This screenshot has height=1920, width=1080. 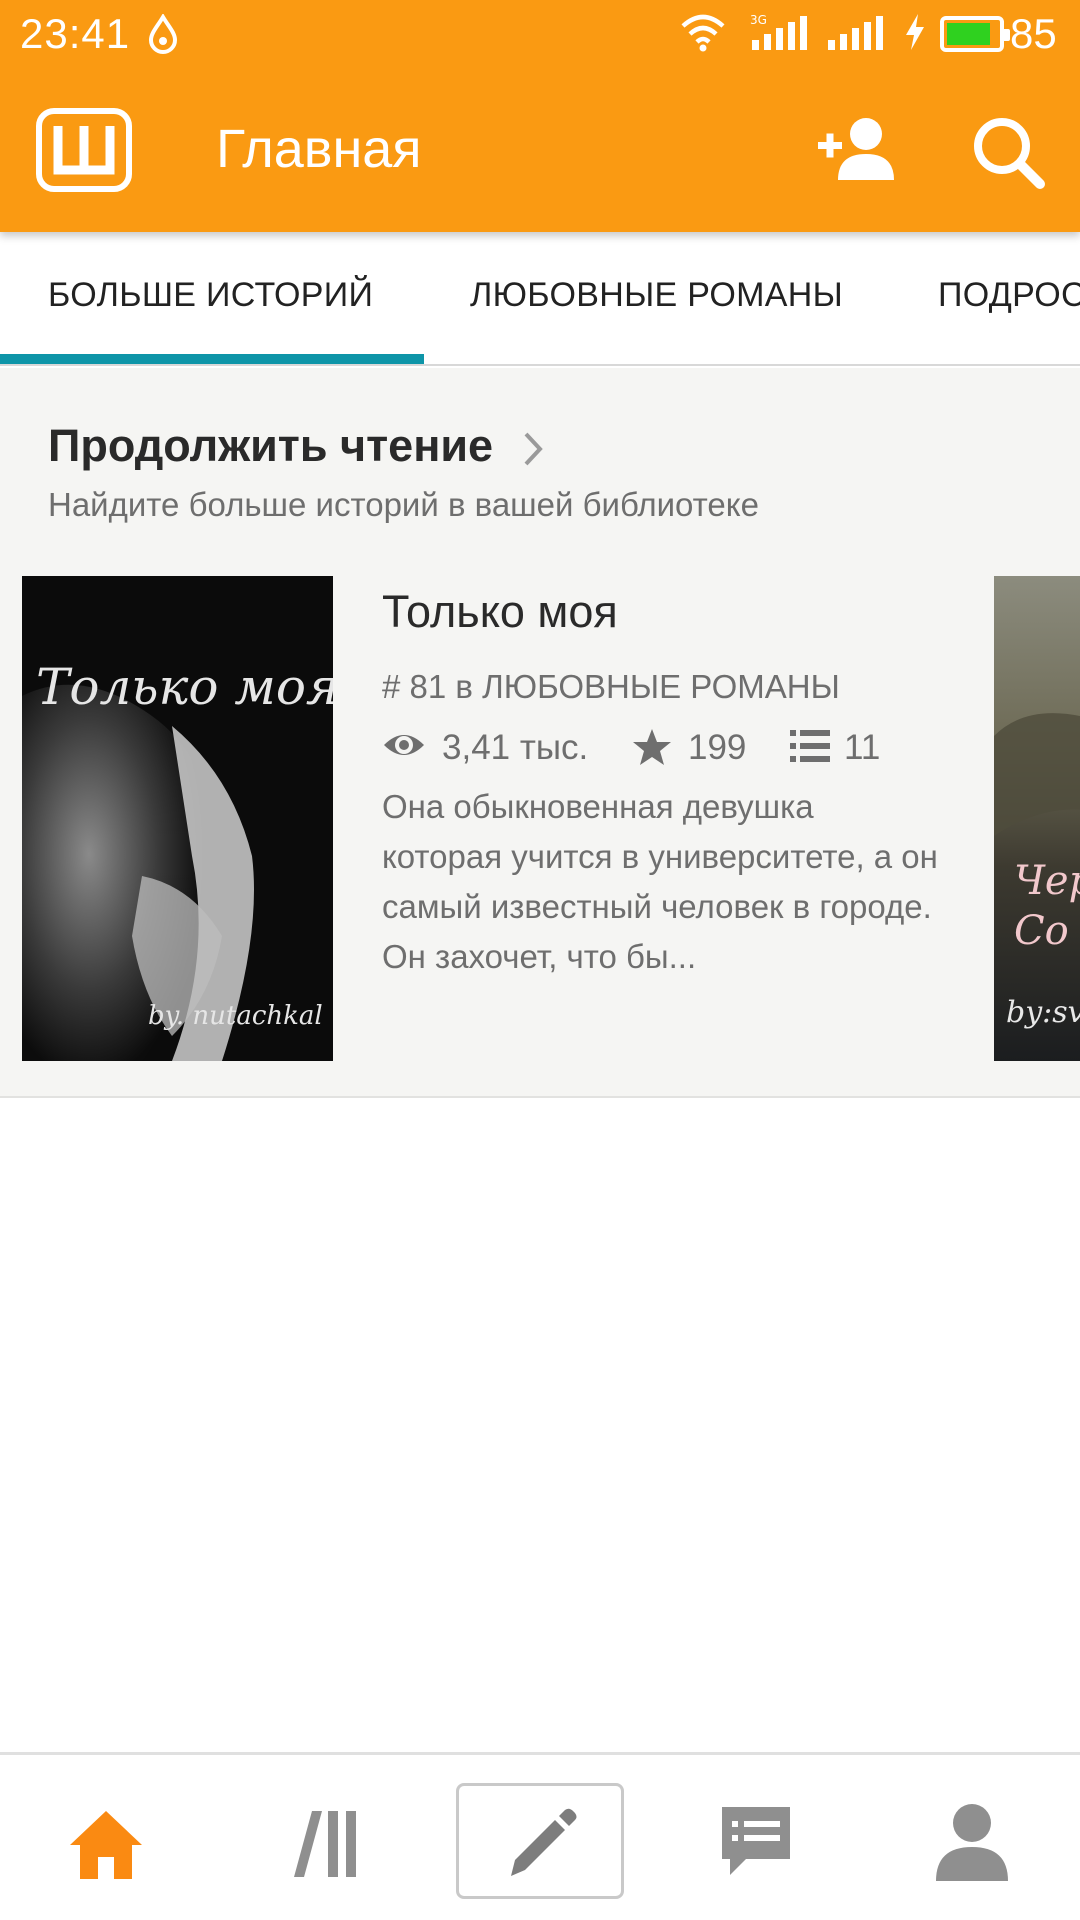 What do you see at coordinates (1033, 33) in the screenshot?
I see `battery-percent: 85` at bounding box center [1033, 33].